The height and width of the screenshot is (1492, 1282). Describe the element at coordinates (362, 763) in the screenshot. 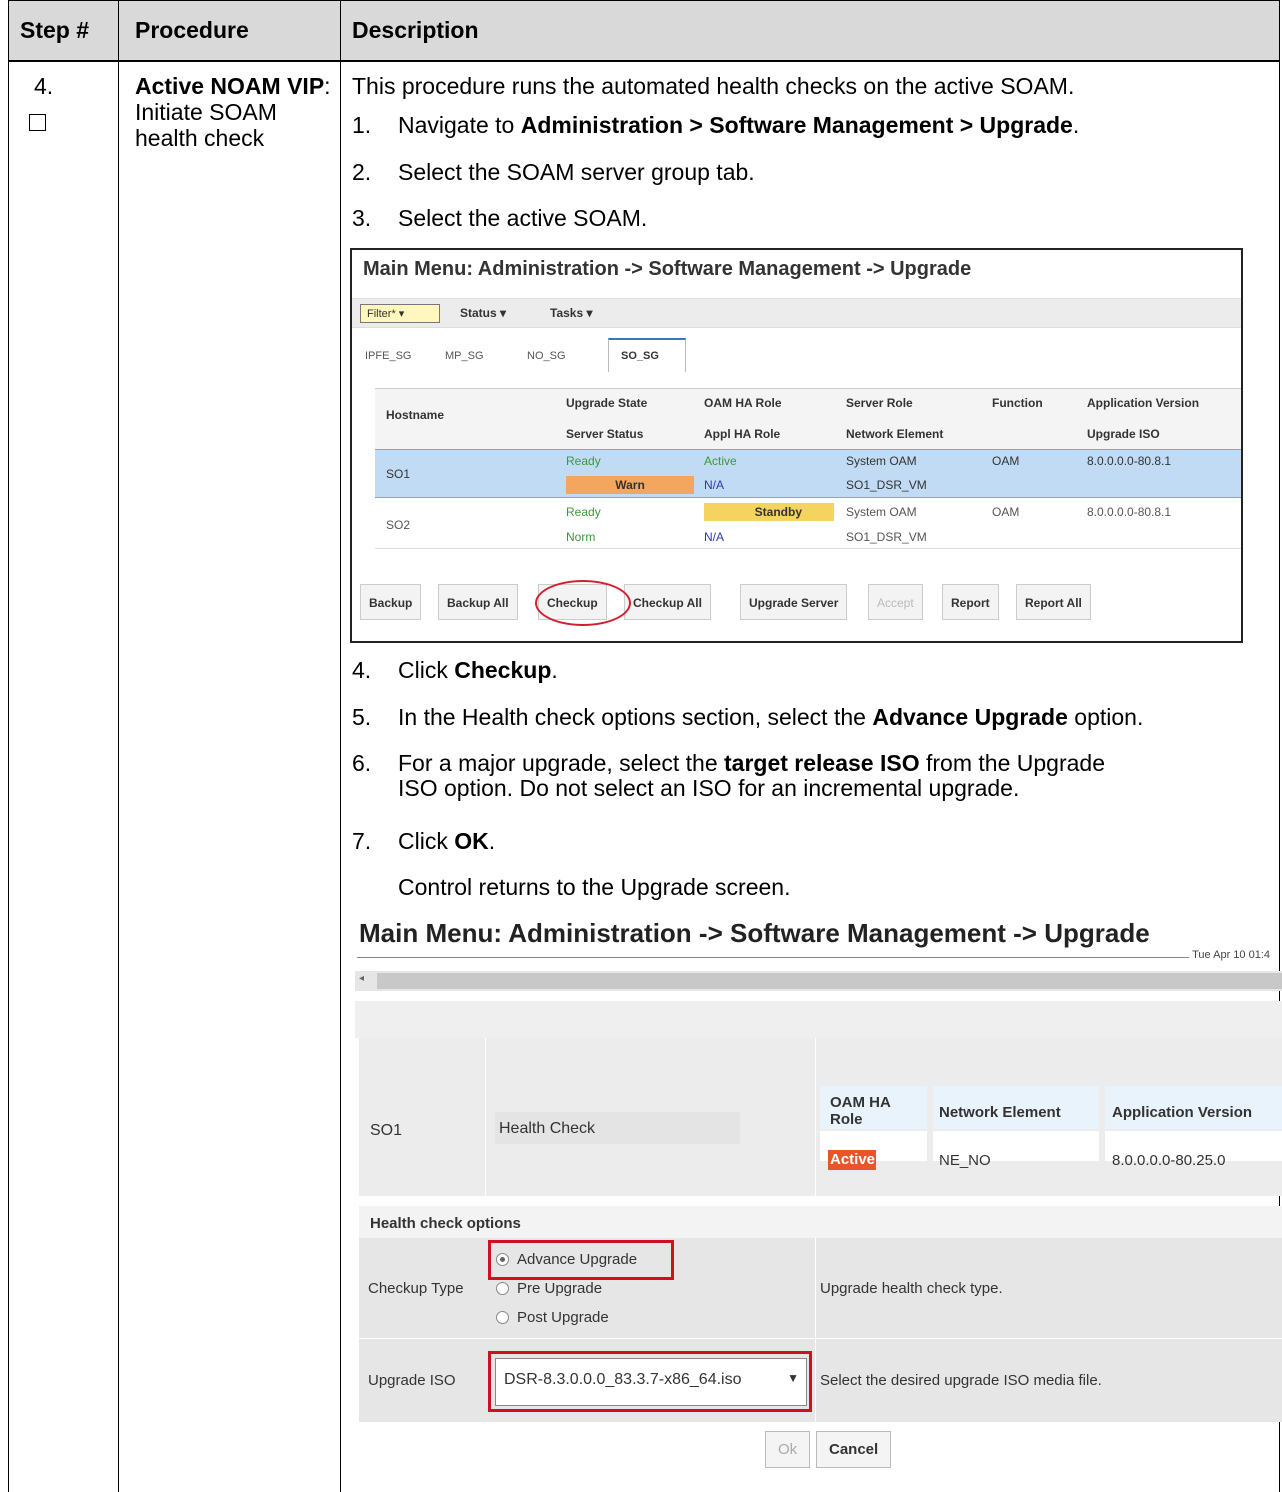

I see `step-6-num: 6.` at that location.